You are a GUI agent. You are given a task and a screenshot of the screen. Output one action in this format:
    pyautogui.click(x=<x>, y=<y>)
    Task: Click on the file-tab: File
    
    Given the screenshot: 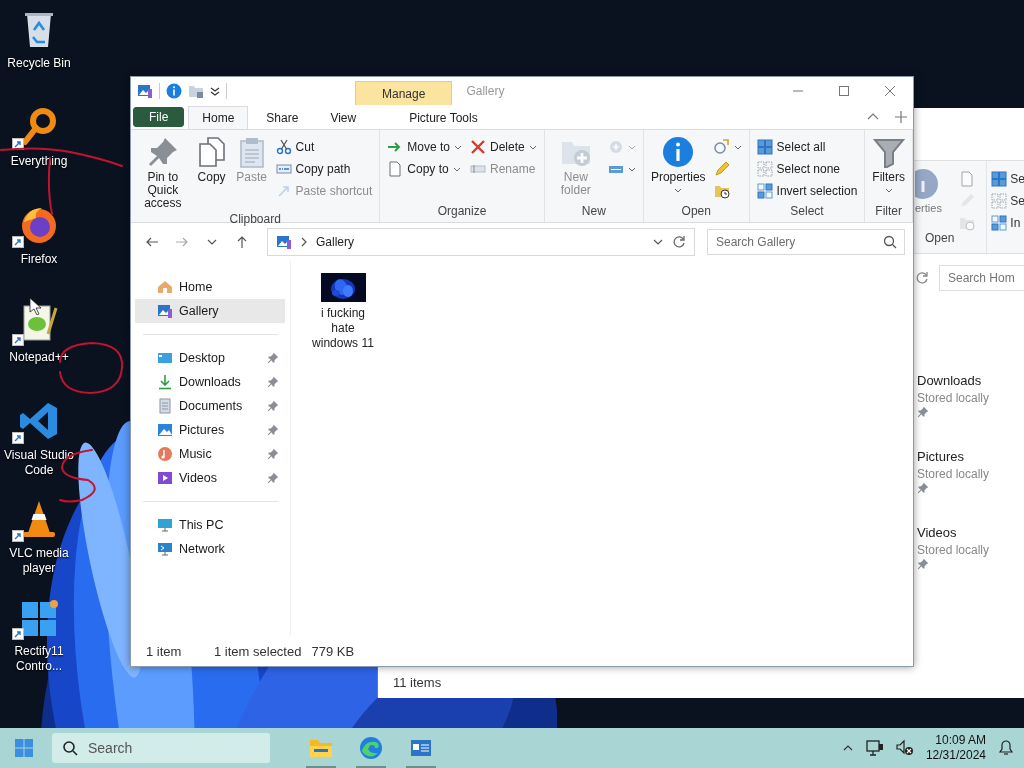 What is the action you would take?
    pyautogui.click(x=159, y=117)
    